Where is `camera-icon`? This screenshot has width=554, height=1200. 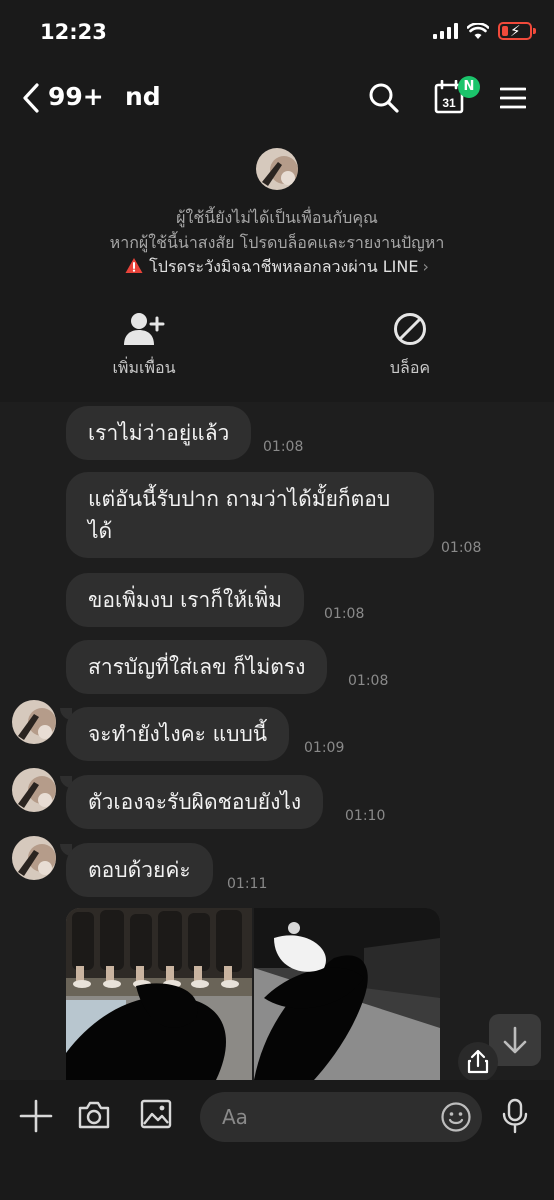
camera-icon is located at coordinates (94, 1115).